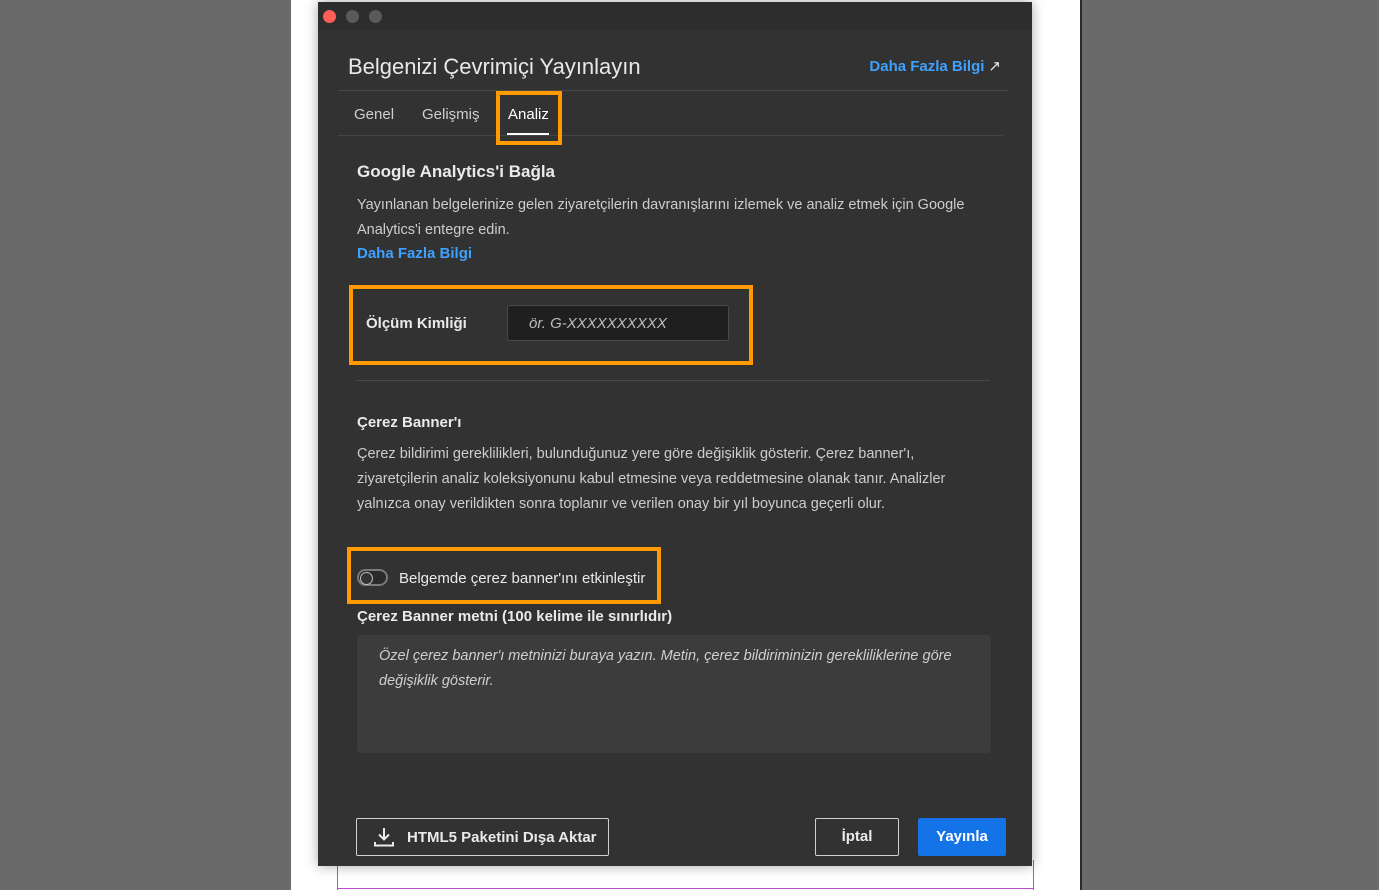 This screenshot has height=890, width=1379. Describe the element at coordinates (962, 837) in the screenshot. I see `publish-button: Yayınla` at that location.